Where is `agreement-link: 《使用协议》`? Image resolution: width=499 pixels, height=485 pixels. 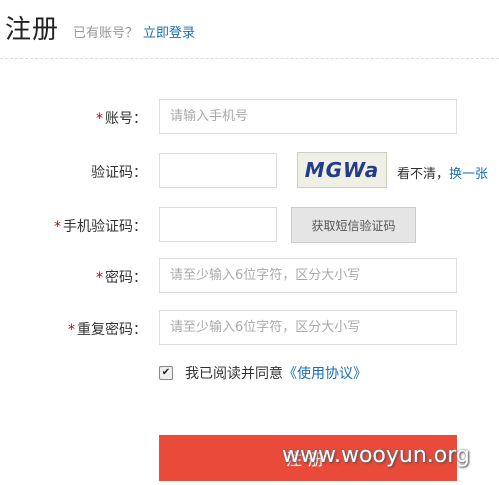
agreement-link: 《使用协议》 is located at coordinates (325, 373).